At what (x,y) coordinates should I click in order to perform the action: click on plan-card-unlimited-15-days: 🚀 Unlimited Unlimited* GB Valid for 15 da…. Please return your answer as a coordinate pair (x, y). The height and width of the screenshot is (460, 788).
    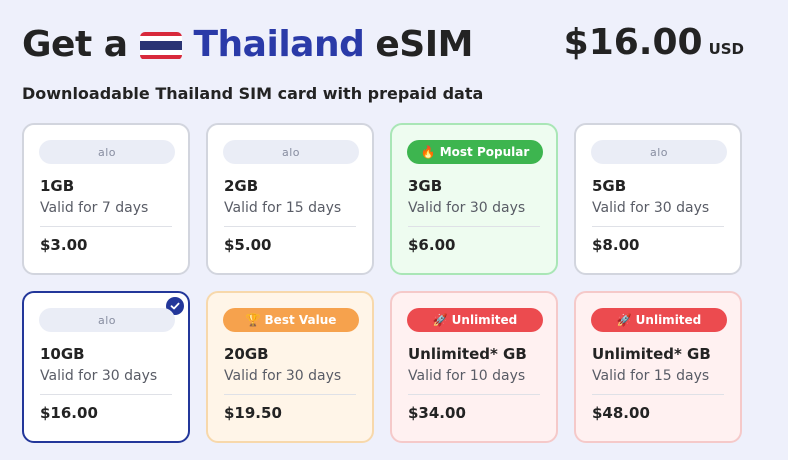
    Looking at the image, I should click on (658, 367).